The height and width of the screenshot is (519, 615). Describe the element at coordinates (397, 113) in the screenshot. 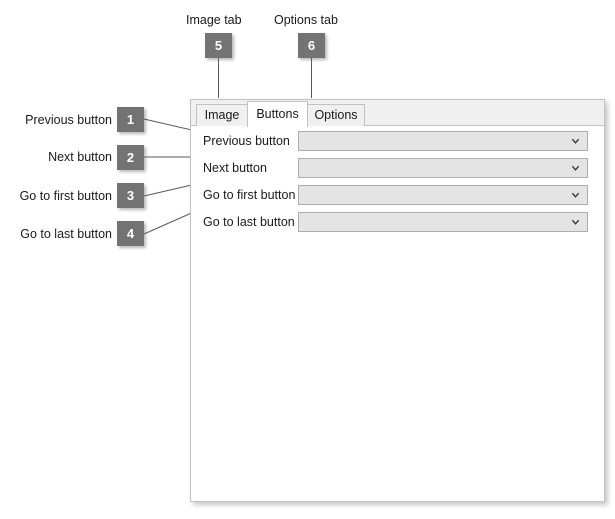

I see `tab-strip: Image Buttons Options` at that location.